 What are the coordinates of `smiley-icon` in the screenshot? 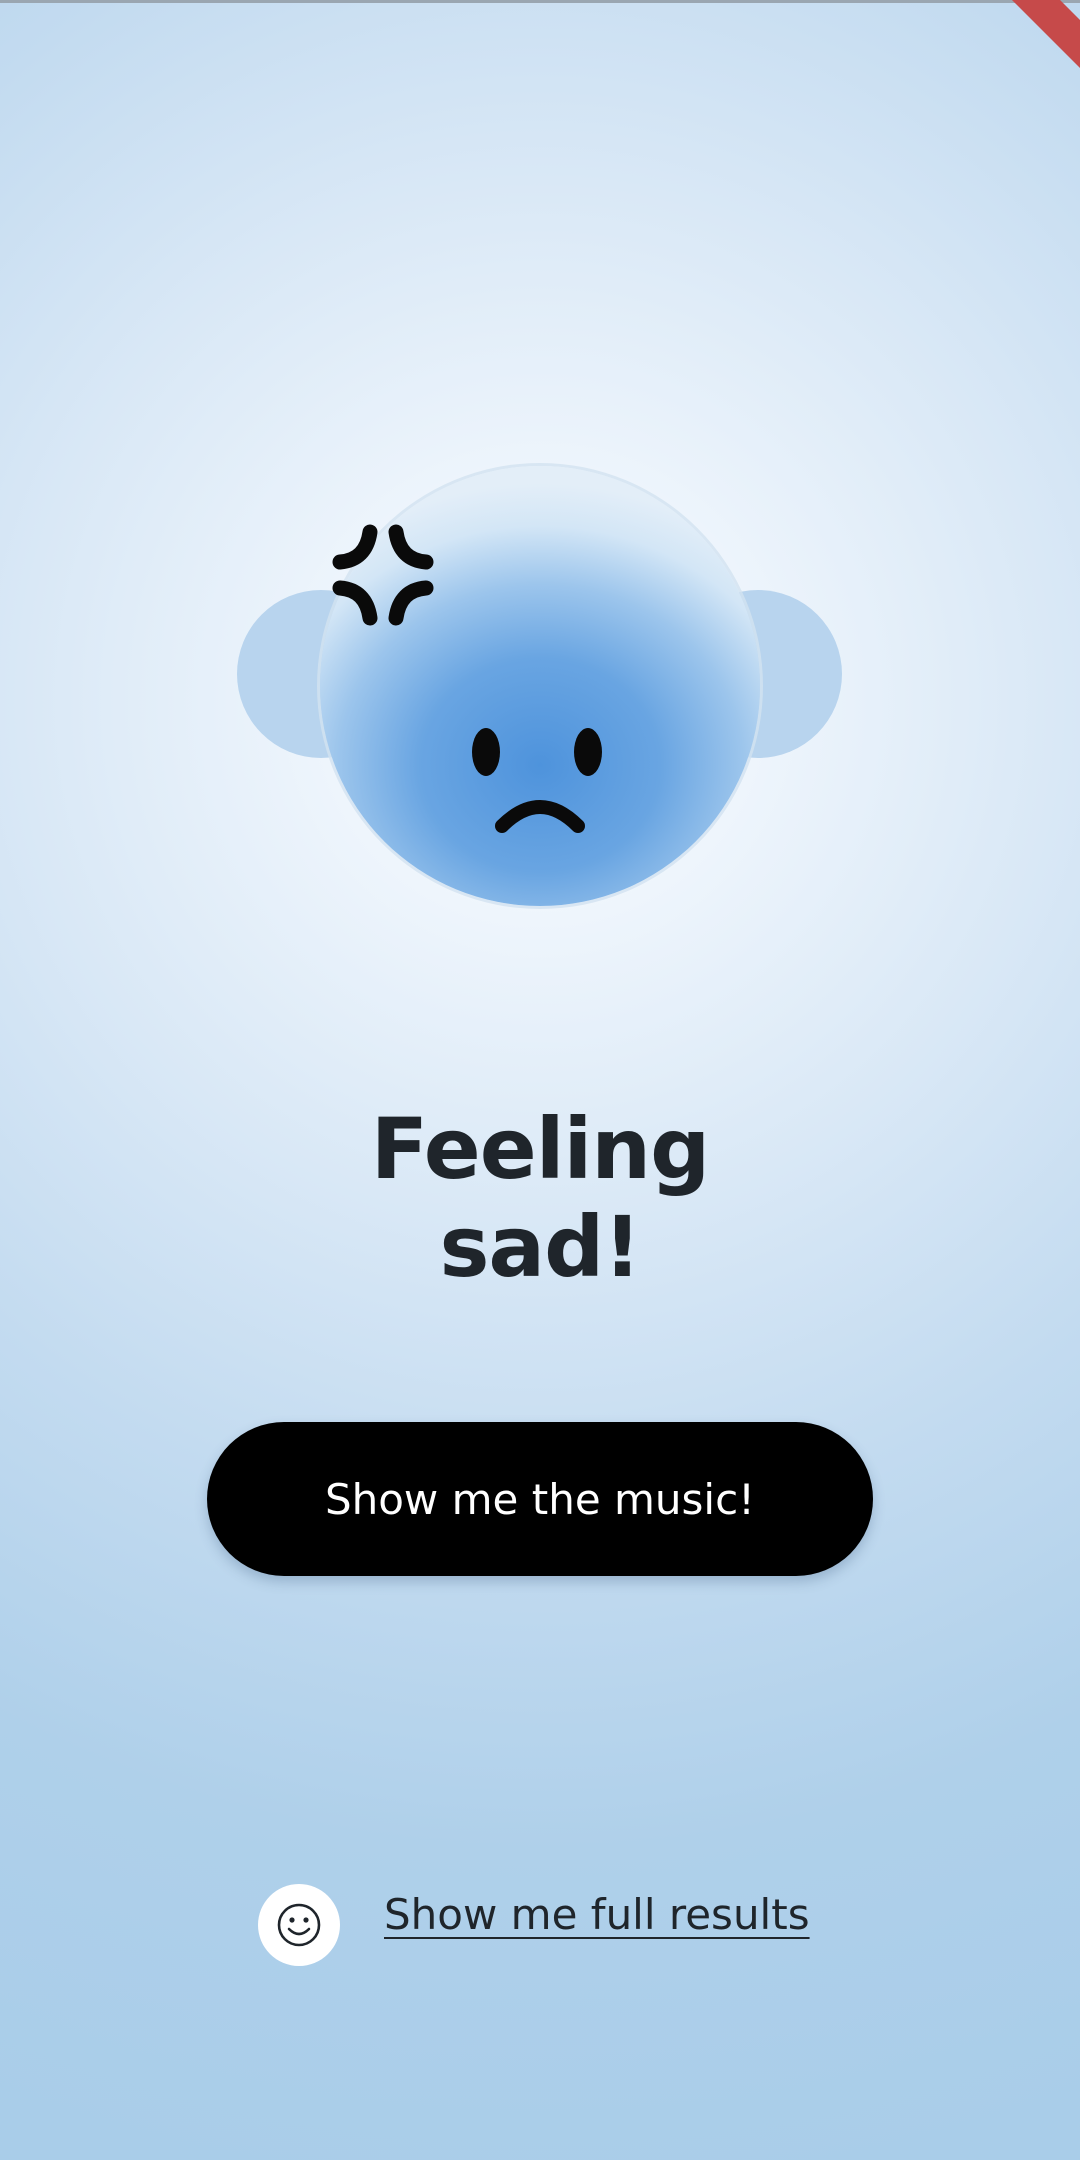 It's located at (299, 1925).